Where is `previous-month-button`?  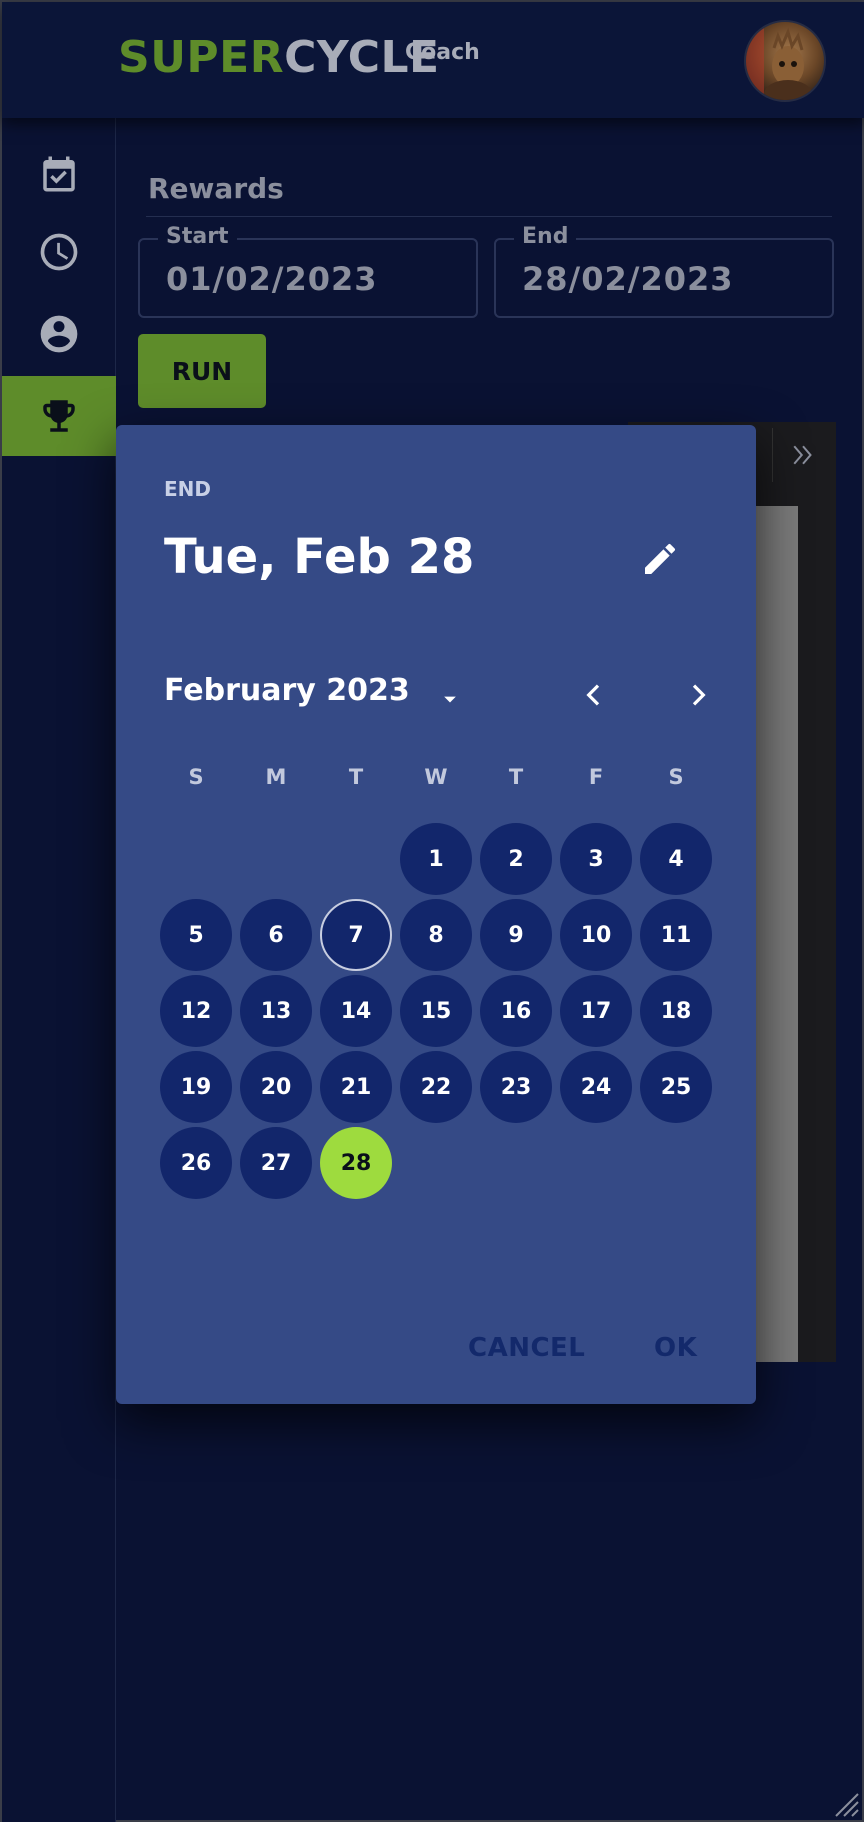 previous-month-button is located at coordinates (594, 695).